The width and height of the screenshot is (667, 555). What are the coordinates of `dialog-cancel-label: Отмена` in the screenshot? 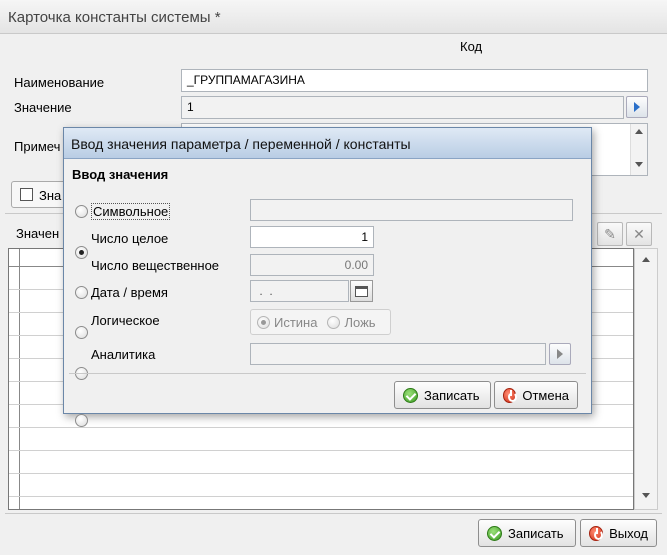 It's located at (545, 395).